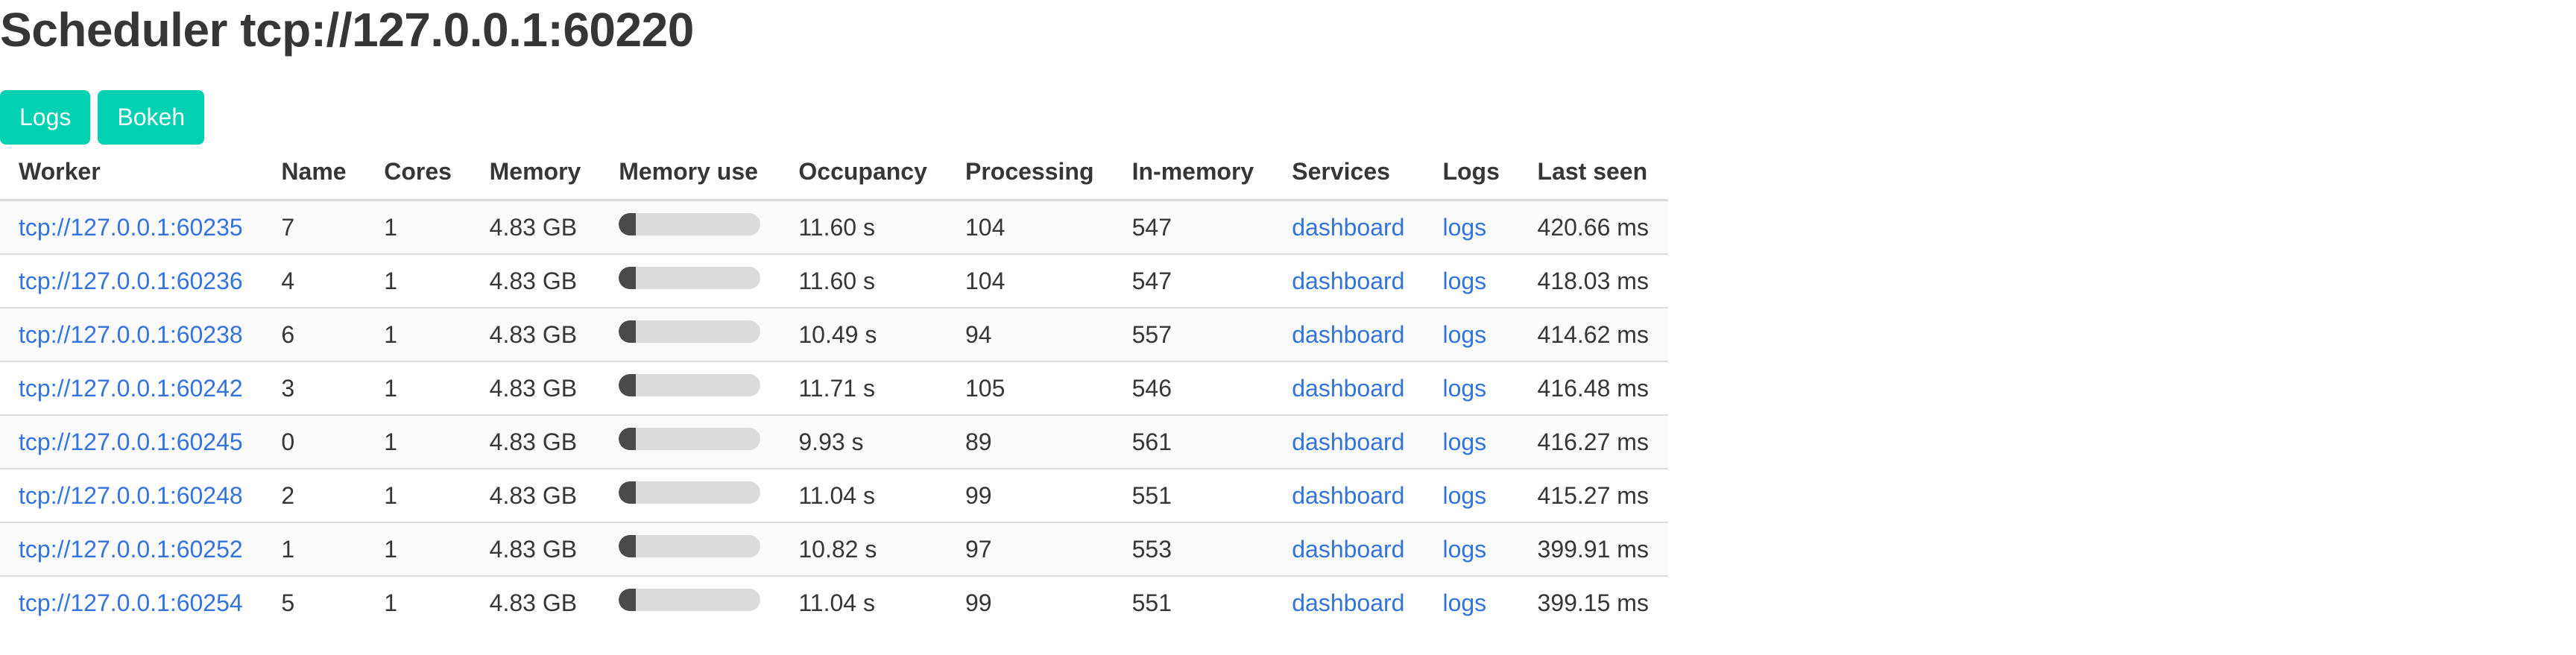 The image size is (2576, 655). I want to click on processing-cell: 97, so click(1030, 549).